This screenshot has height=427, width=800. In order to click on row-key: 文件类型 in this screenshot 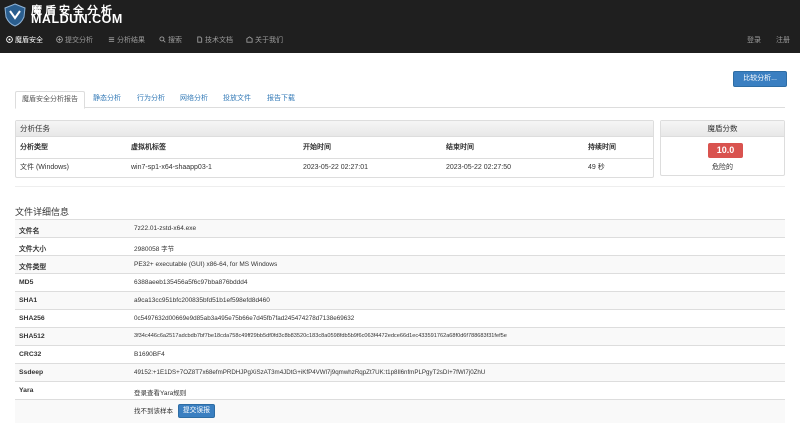, I will do `click(33, 267)`.